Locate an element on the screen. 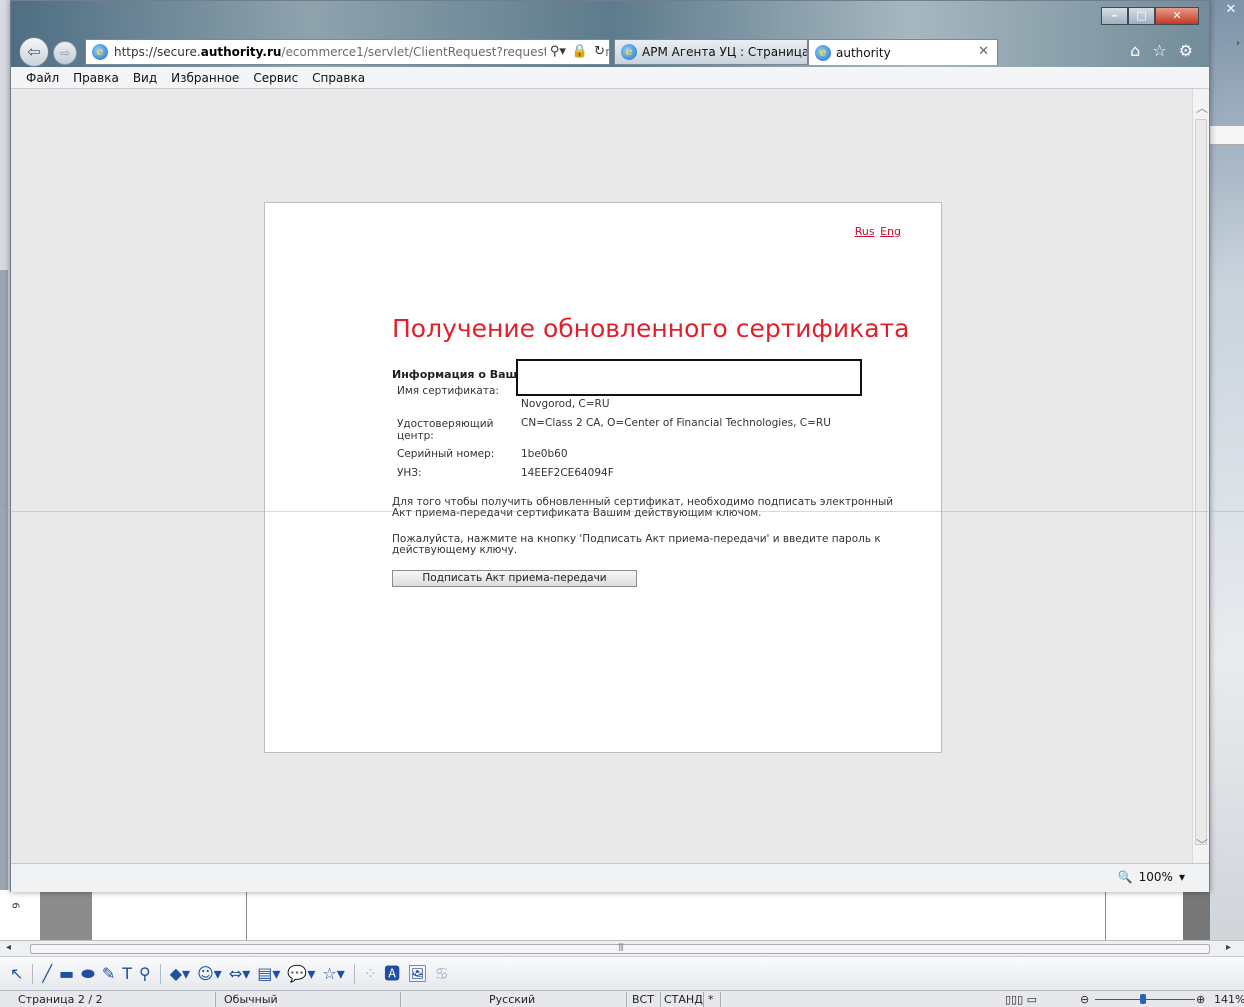  tab-close-icon: ✕ is located at coordinates (983, 51).